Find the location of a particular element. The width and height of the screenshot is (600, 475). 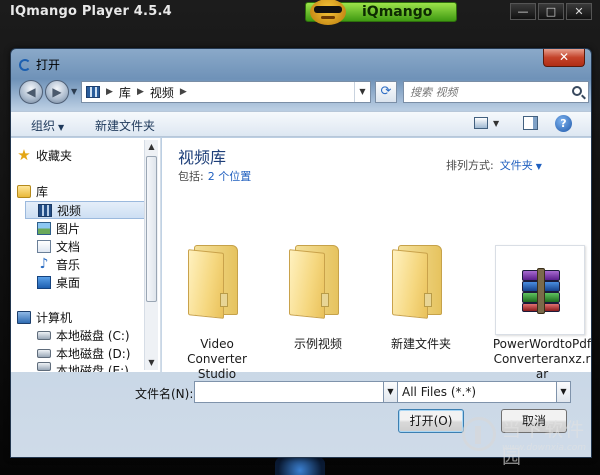

scrollbar-thumb is located at coordinates (151, 229).